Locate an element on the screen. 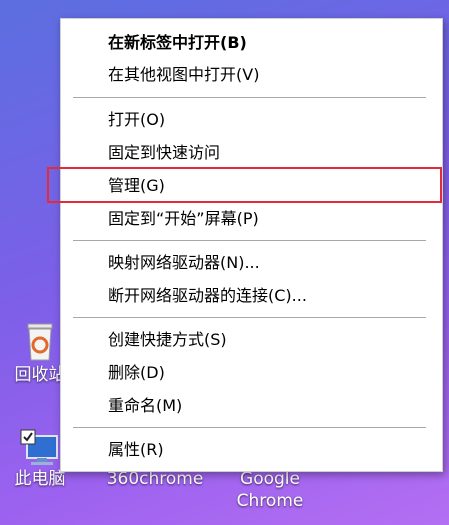 The width and height of the screenshot is (449, 525). menu-item-open: 打开(O) is located at coordinates (251, 119).